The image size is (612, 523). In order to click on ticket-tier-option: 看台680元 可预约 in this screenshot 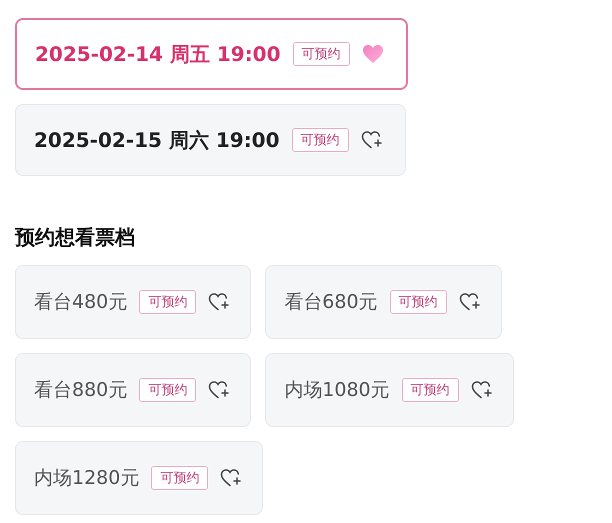, I will do `click(383, 302)`.